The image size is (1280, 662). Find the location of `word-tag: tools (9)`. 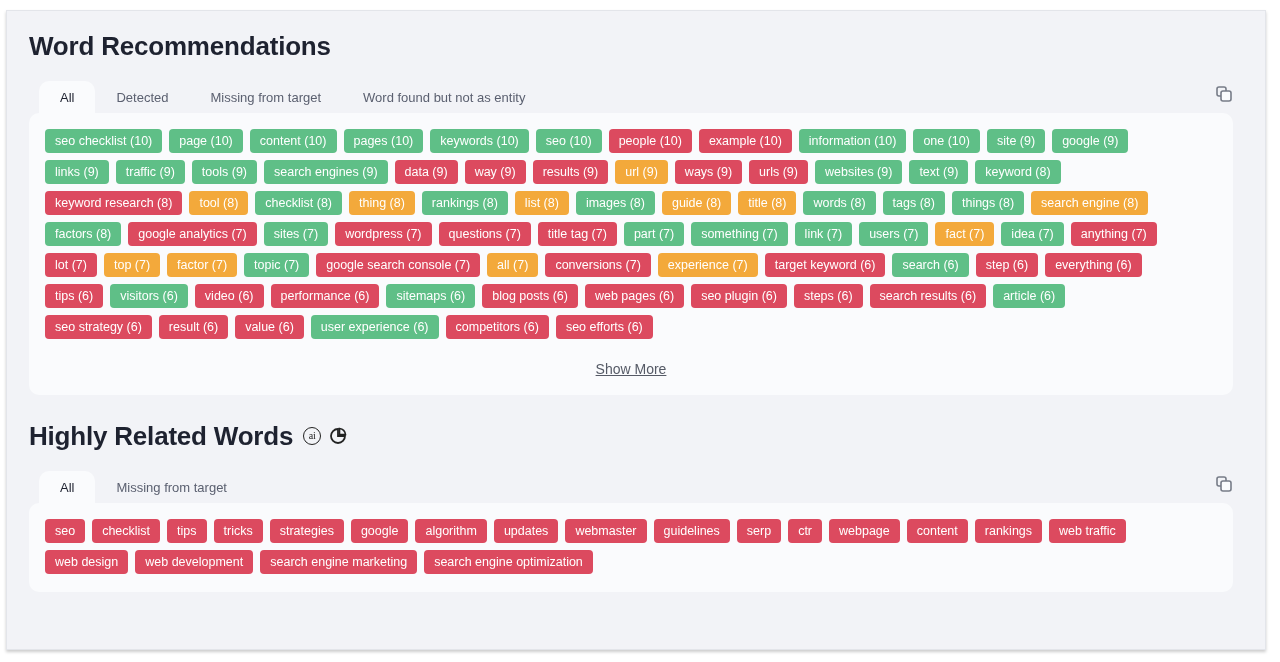

word-tag: tools (9) is located at coordinates (224, 172).